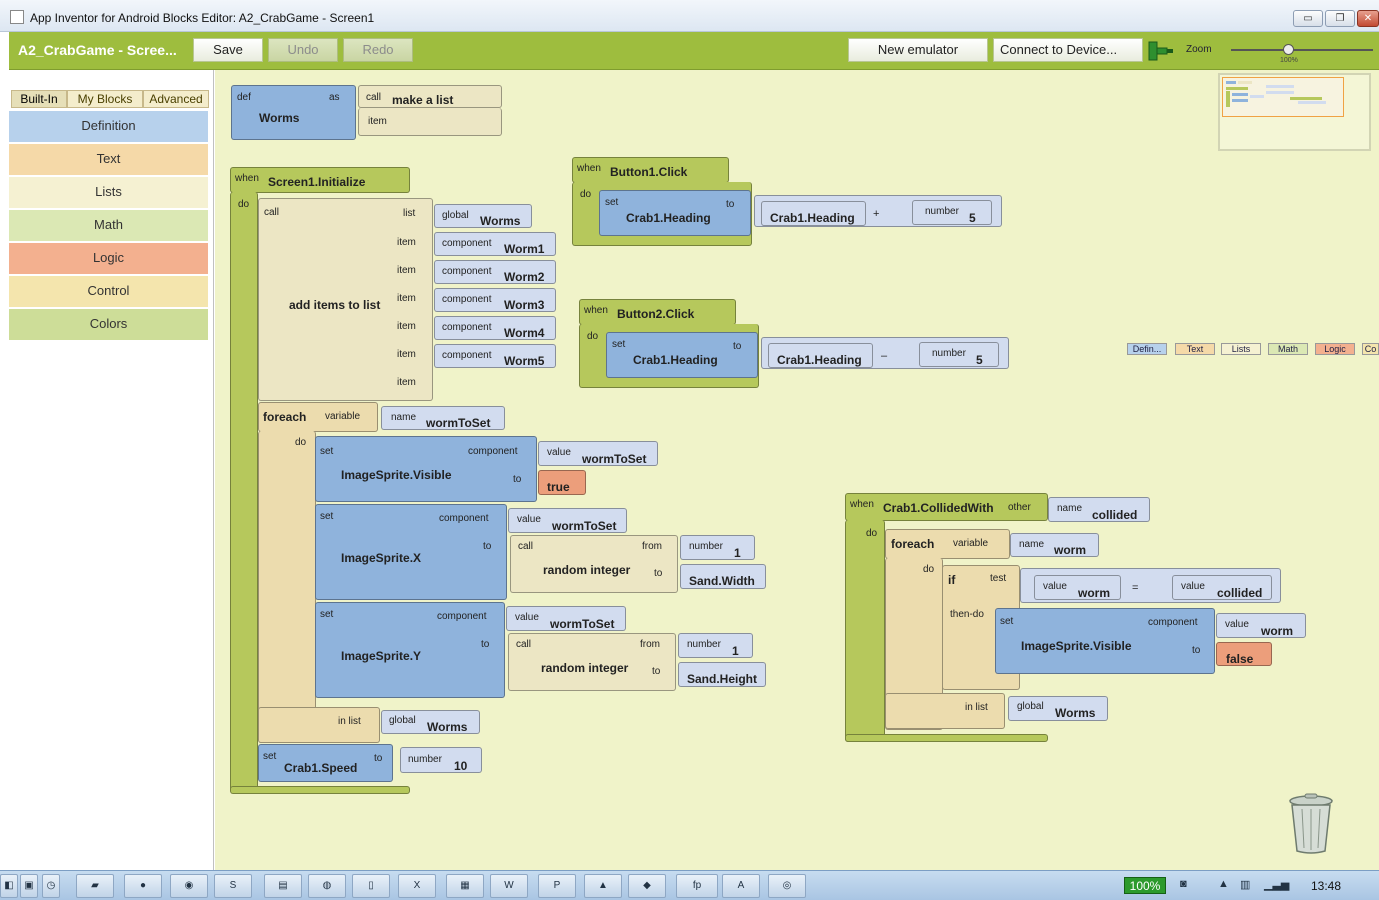  Describe the element at coordinates (592, 662) in the screenshot. I see `random-integer-y-block: call from to random integer` at that location.